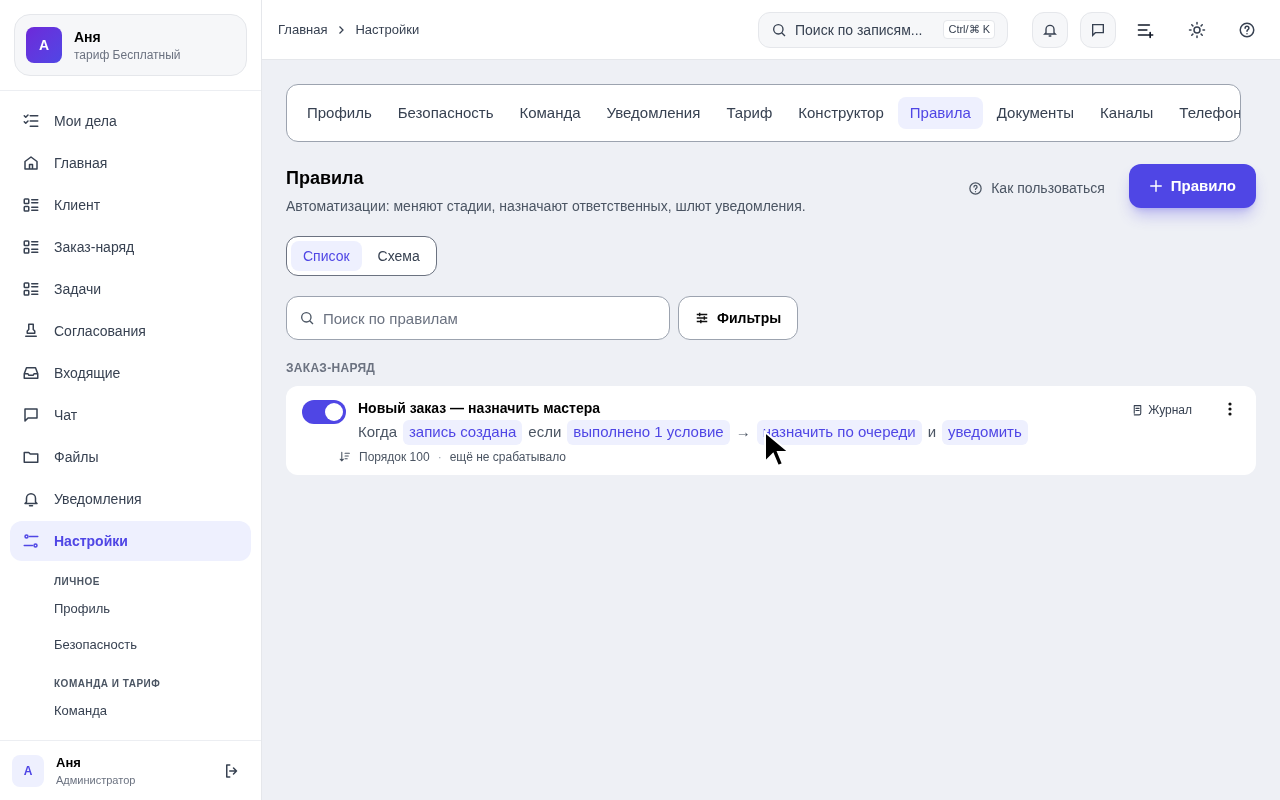 The height and width of the screenshot is (800, 1280). Describe the element at coordinates (157, 645) in the screenshot. I see `subnav-item: Безопасность` at that location.